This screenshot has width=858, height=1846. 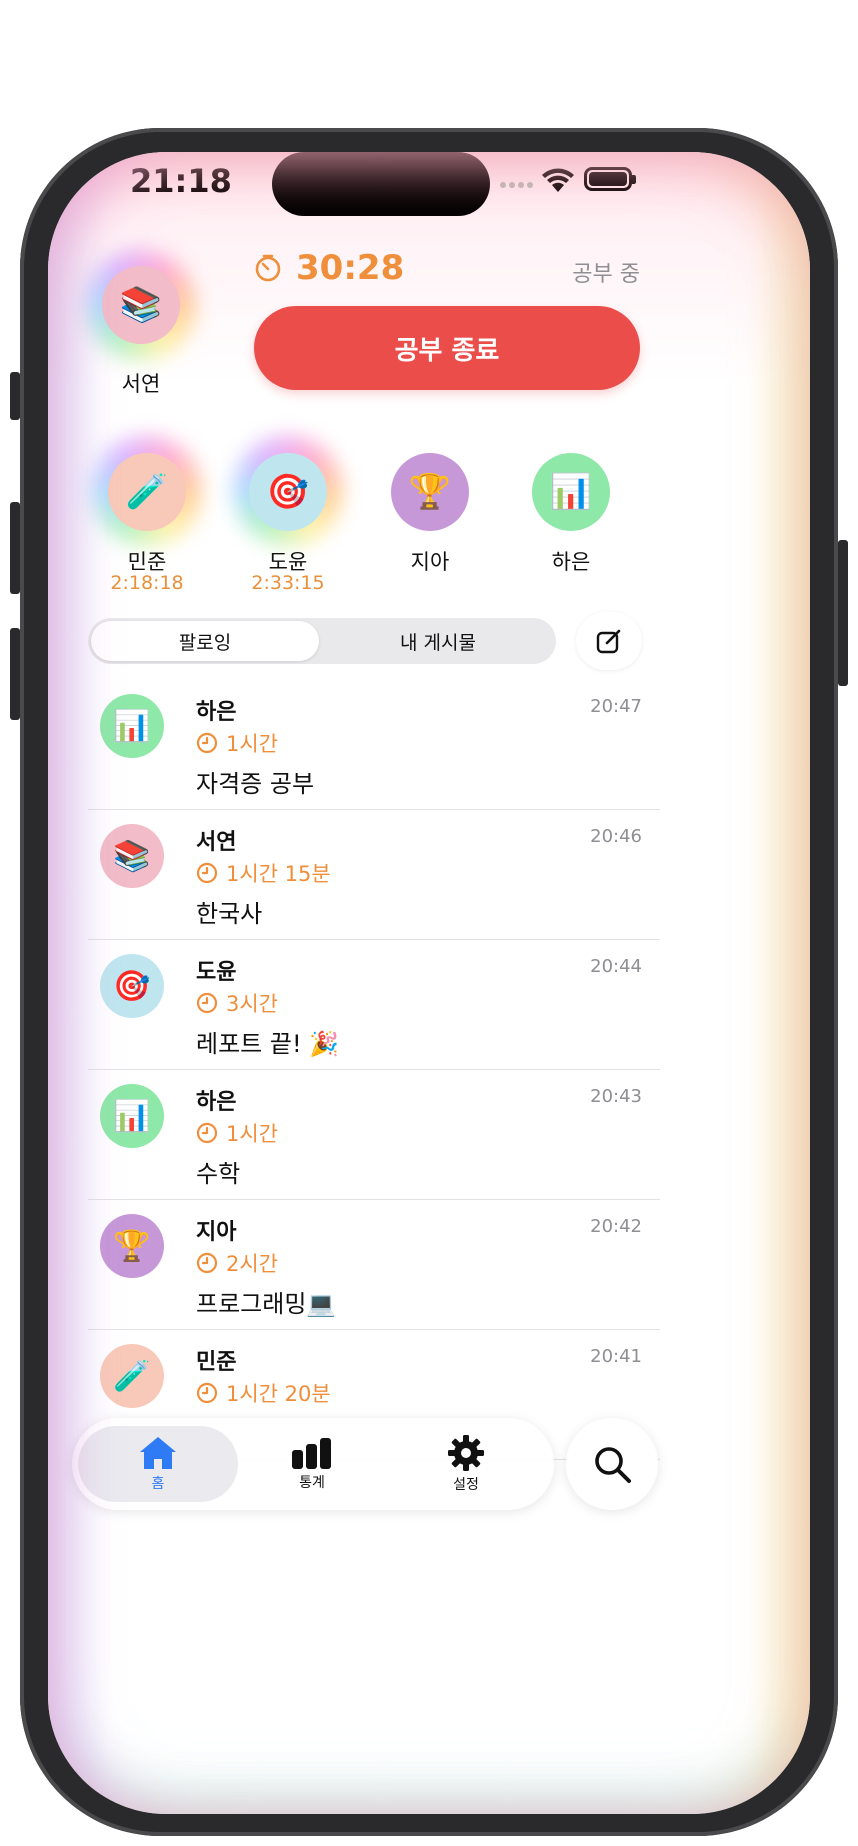 What do you see at coordinates (278, 1394) in the screenshot?
I see `post-duration-text: 1시간 20분` at bounding box center [278, 1394].